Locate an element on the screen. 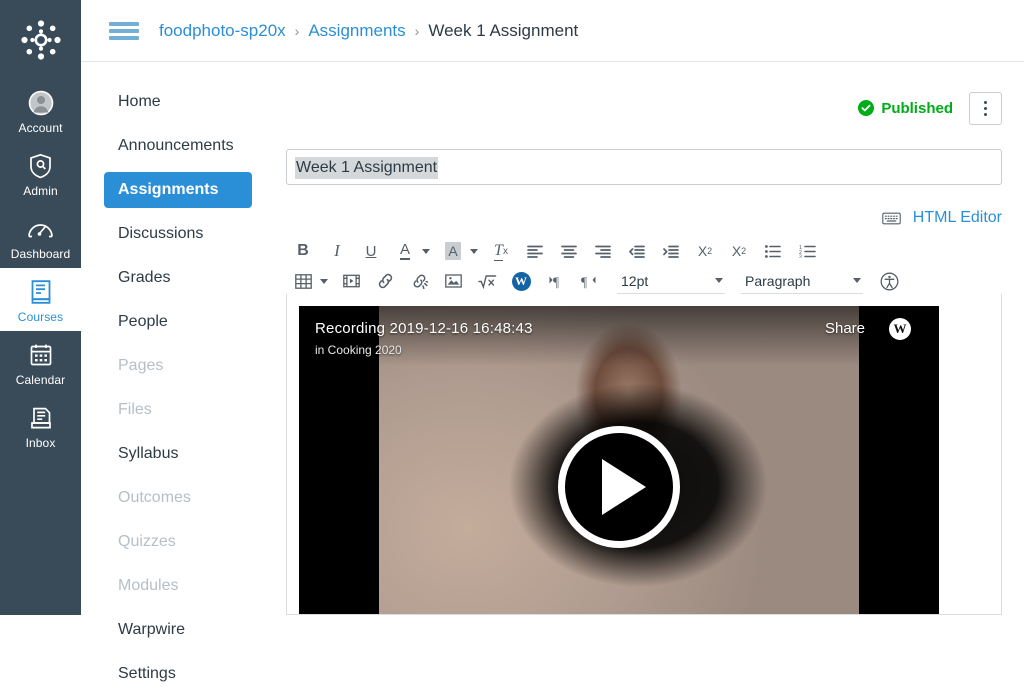  block-format-select: Paragraph is located at coordinates (802, 281).